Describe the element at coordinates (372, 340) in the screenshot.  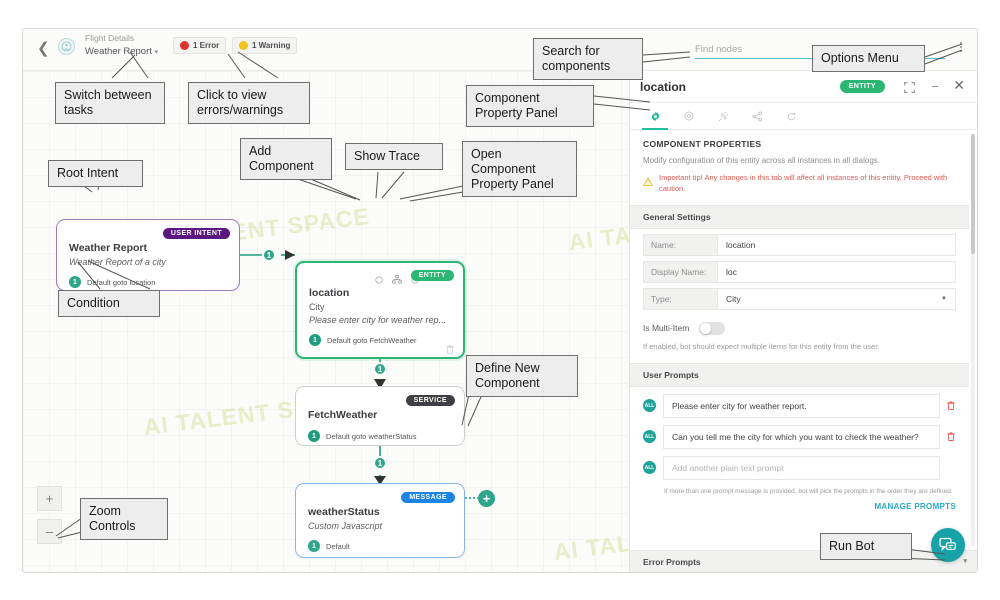
I see `transition-label: Default goto FetchWeather` at that location.